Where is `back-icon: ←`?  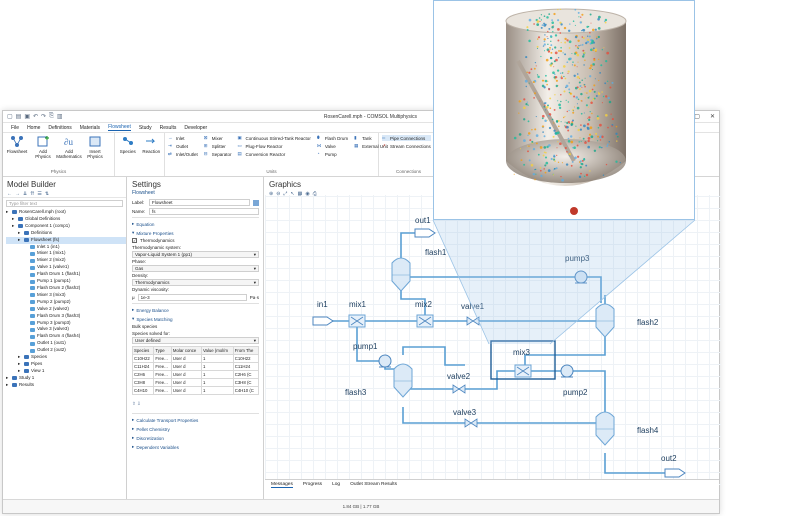
back-icon: ← is located at coordinates (9, 194).